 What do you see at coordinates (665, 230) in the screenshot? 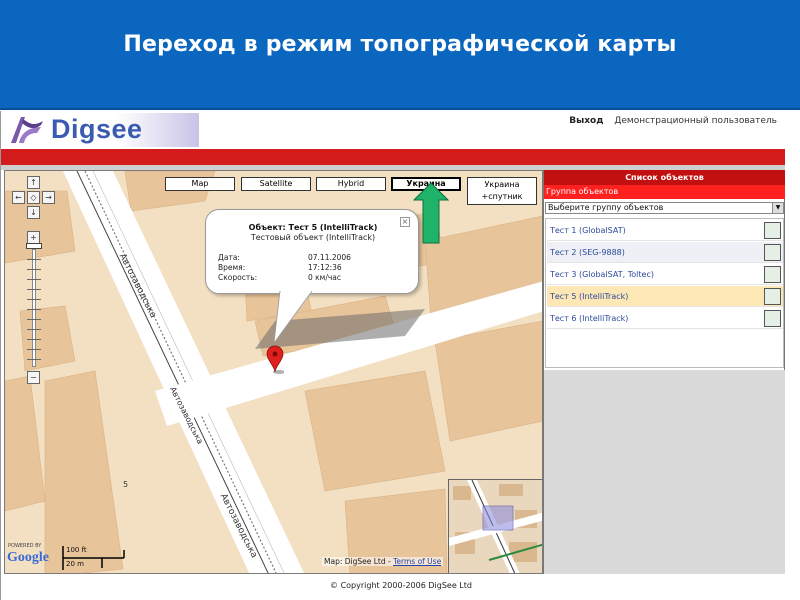
I see `object-row: Тест 1 (GlobalSAT)` at bounding box center [665, 230].